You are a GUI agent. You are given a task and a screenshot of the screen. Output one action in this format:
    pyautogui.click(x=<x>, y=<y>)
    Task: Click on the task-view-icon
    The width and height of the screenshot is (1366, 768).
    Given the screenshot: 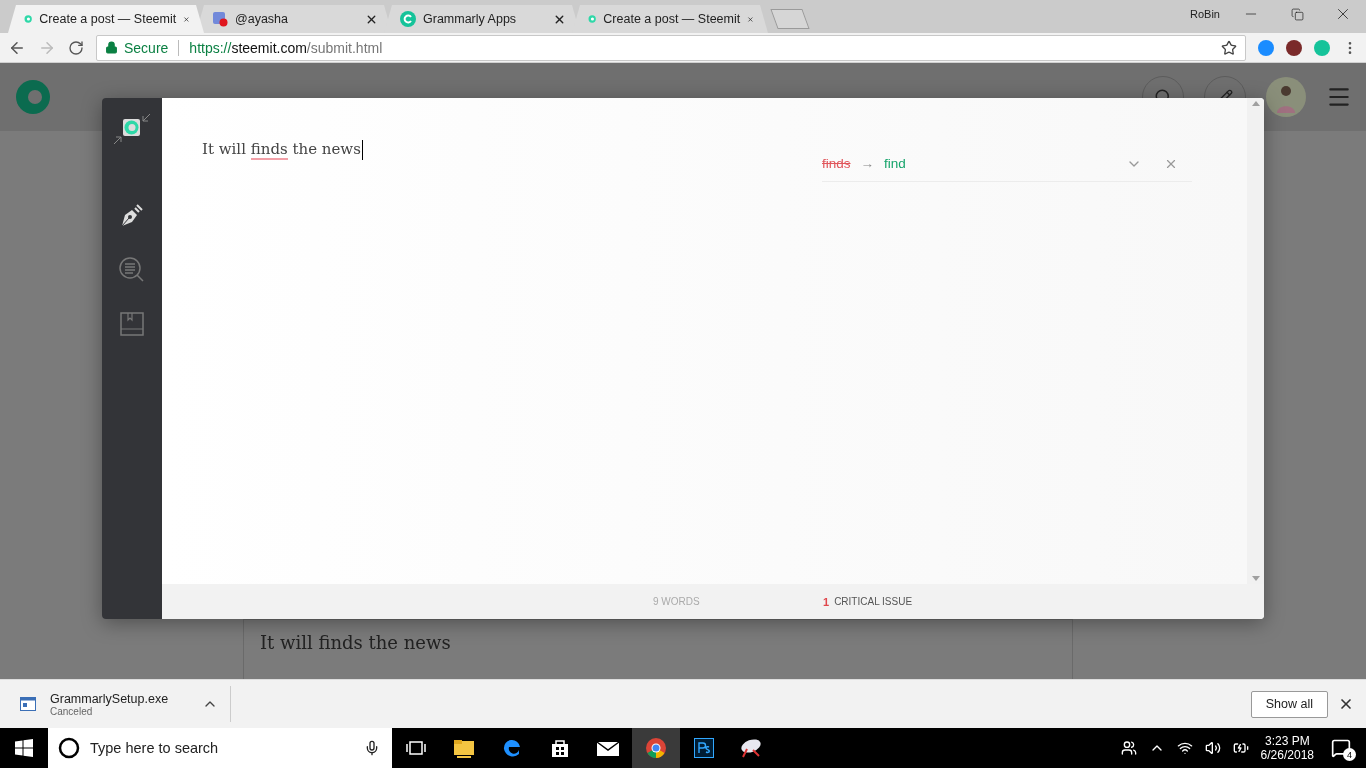 What is the action you would take?
    pyautogui.click(x=416, y=748)
    